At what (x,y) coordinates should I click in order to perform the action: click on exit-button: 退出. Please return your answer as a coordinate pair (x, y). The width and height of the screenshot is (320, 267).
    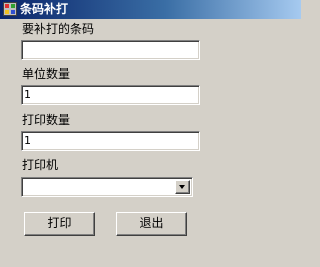
    Looking at the image, I should click on (151, 224).